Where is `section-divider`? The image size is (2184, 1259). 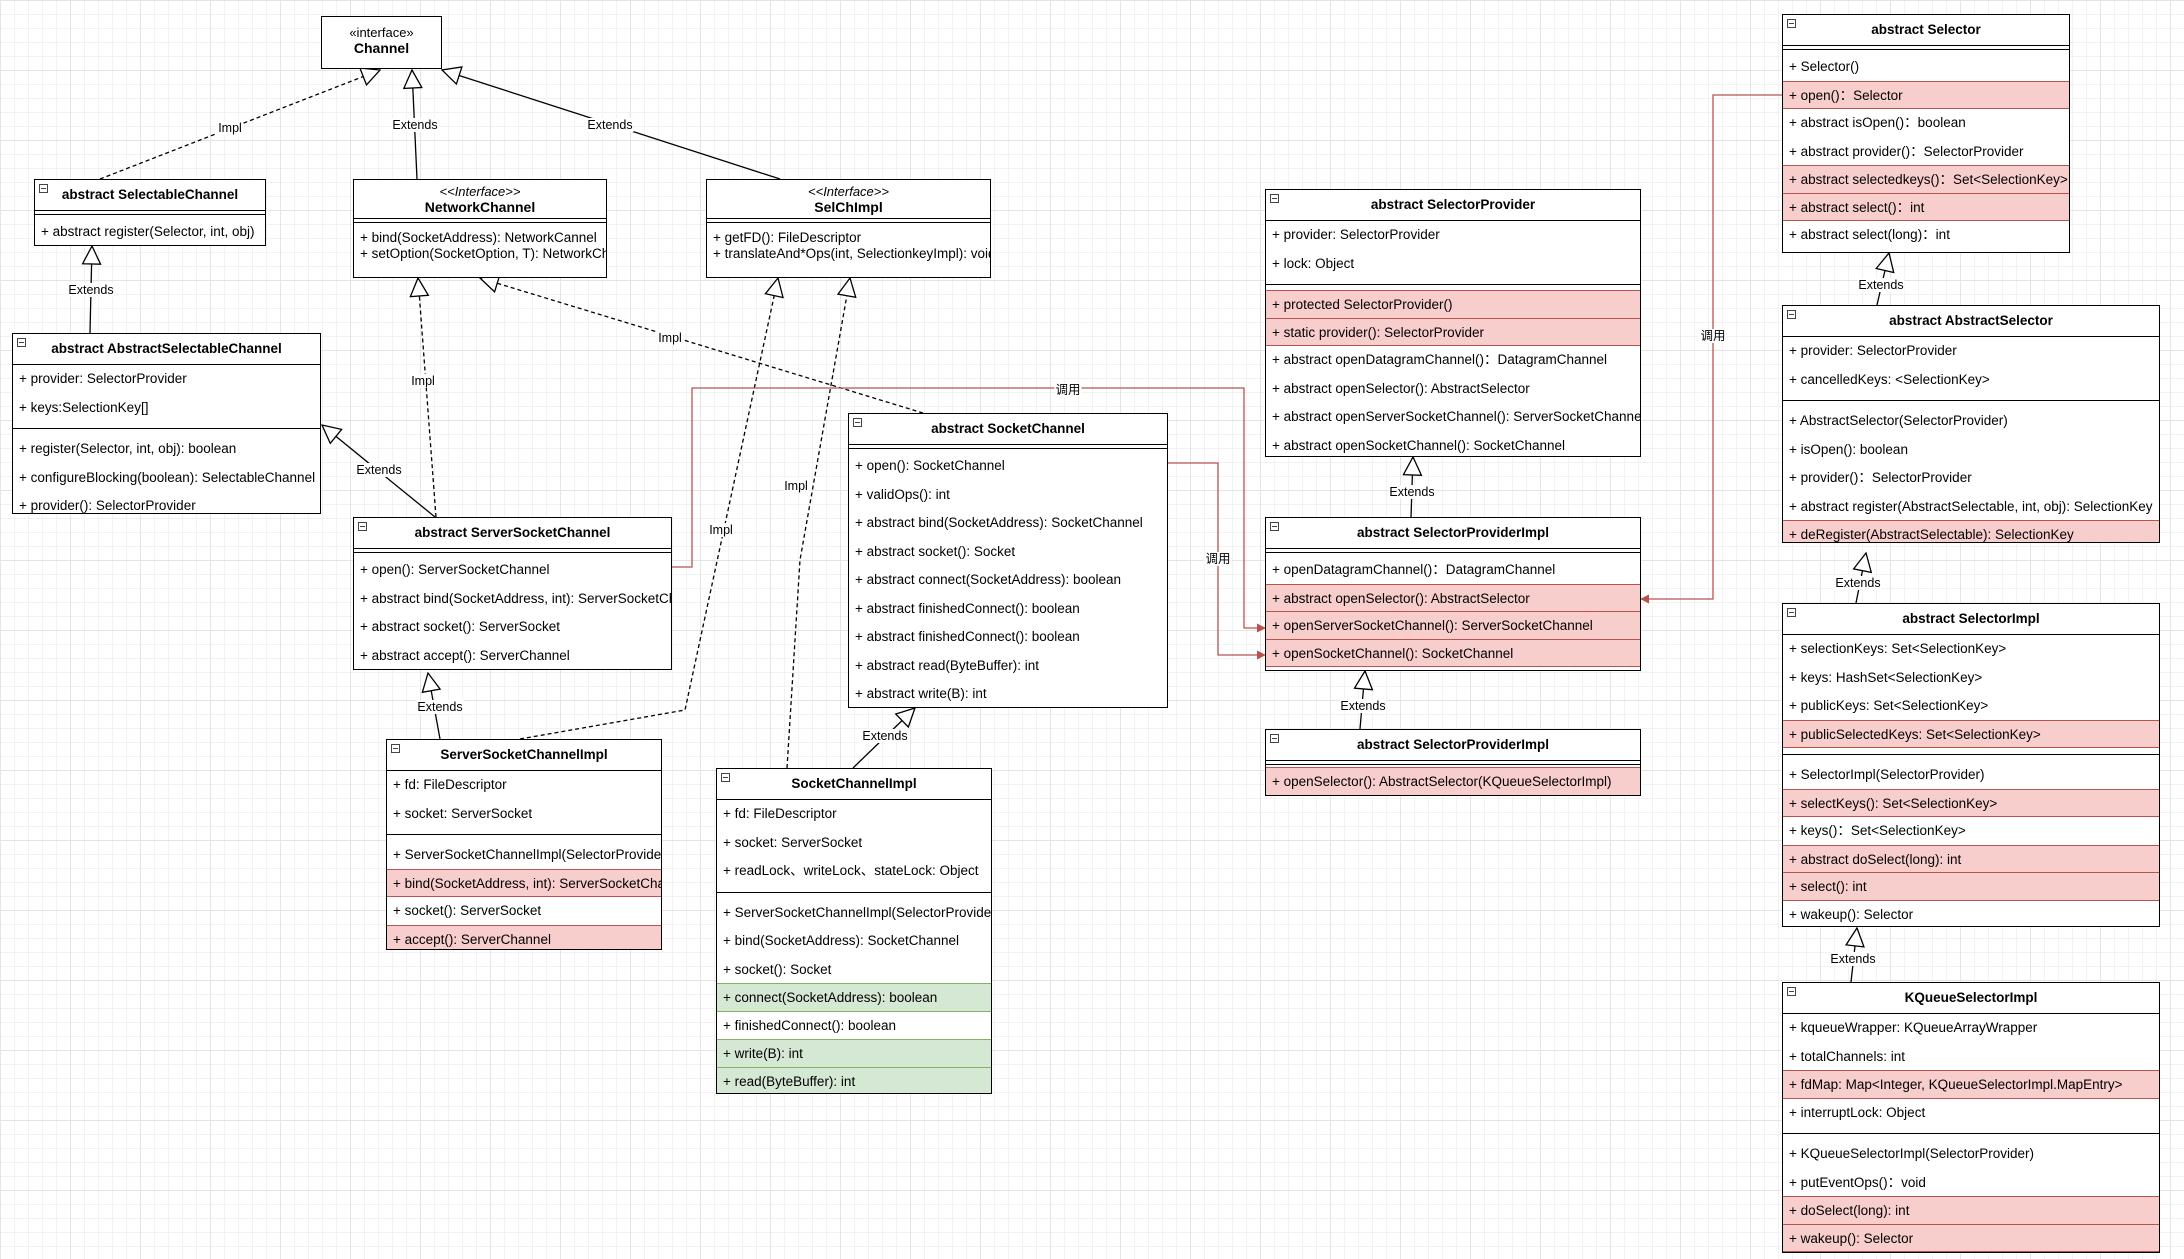
section-divider is located at coordinates (524, 834).